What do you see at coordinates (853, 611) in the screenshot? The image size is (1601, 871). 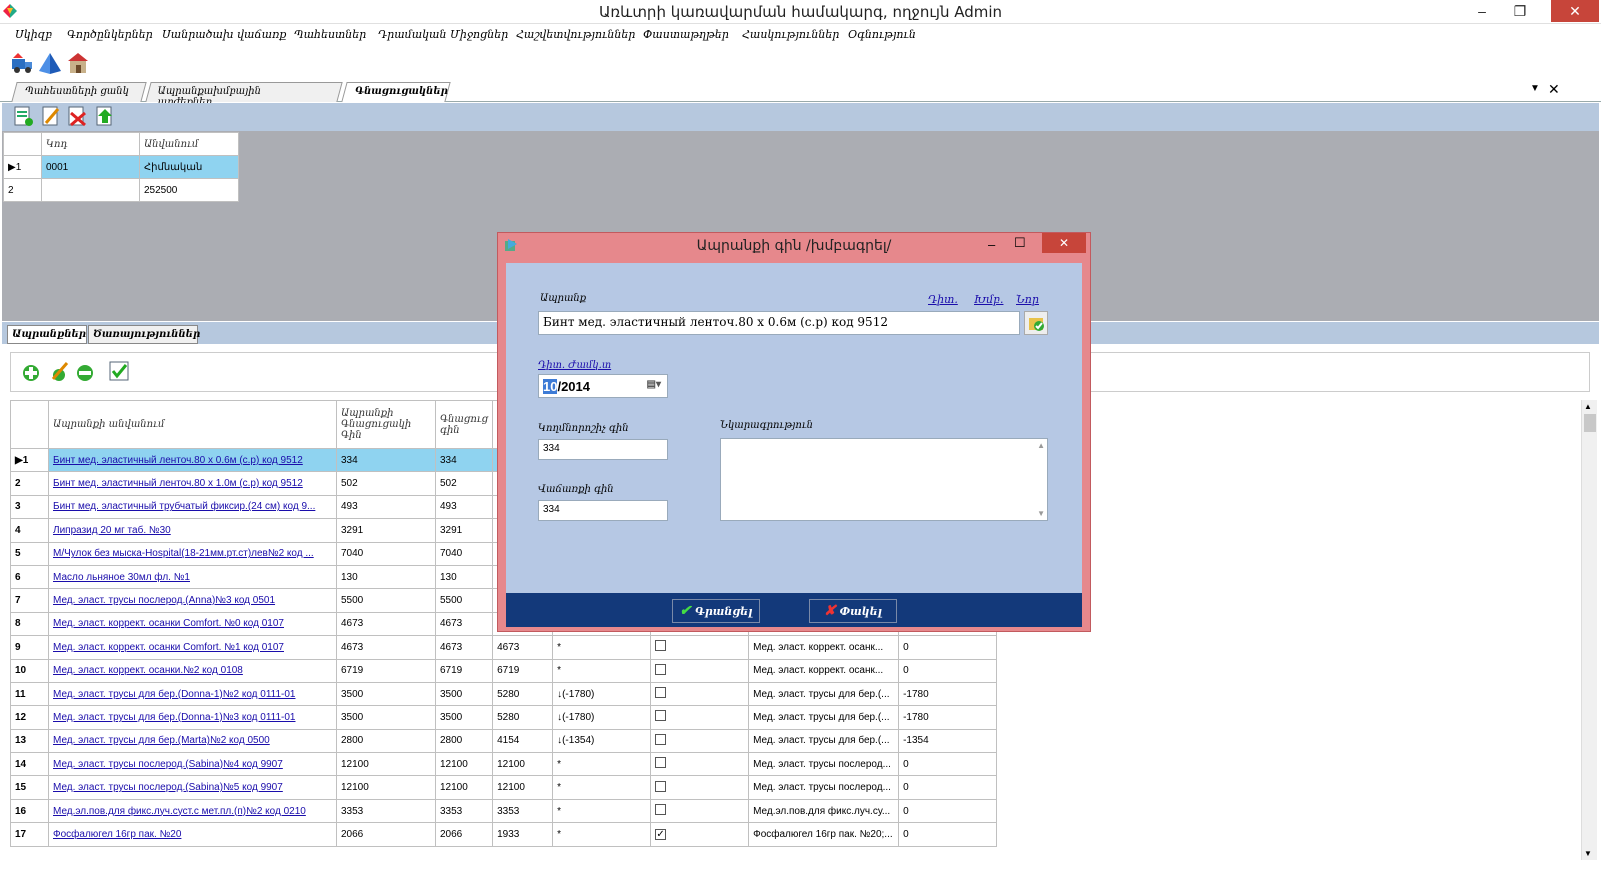 I see `cancel-button: ✘ Փակել` at bounding box center [853, 611].